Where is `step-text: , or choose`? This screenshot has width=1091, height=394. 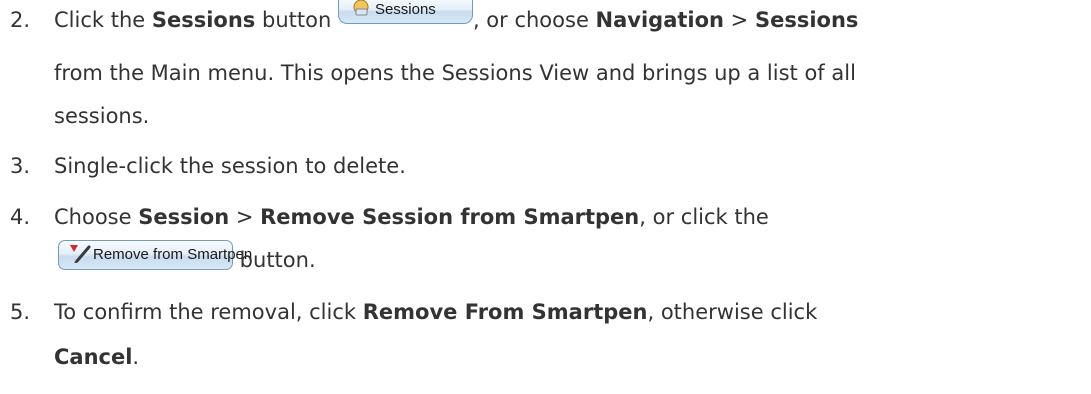
step-text: , or choose is located at coordinates (534, 20).